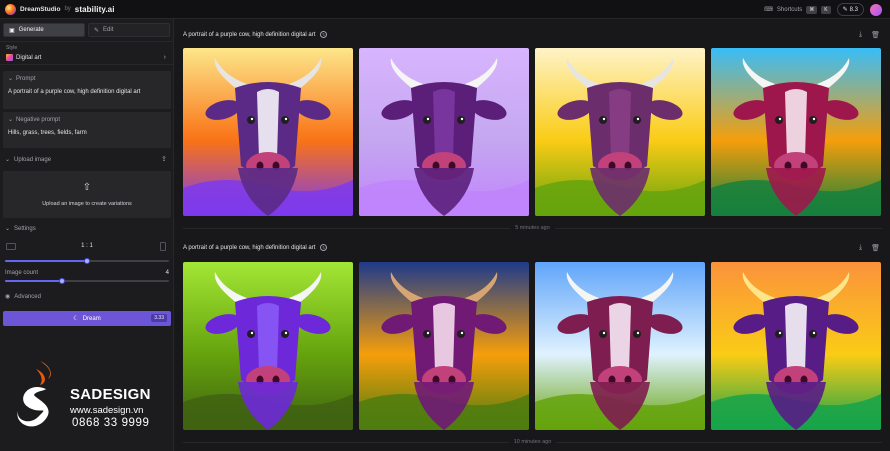  Describe the element at coordinates (27, 296) in the screenshot. I see `advanced-label: Advanced` at that location.